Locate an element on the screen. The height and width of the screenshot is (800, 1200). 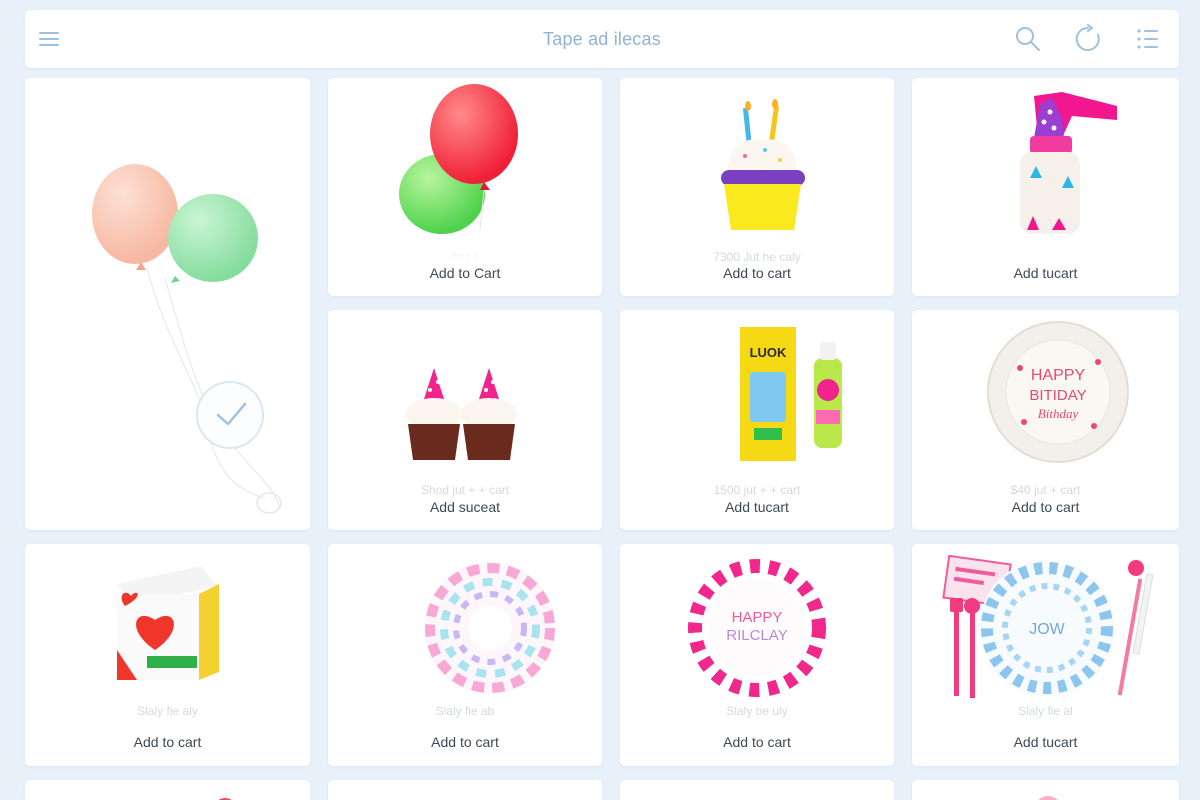
top-bar: Tape ad ilecas is located at coordinates (602, 39).